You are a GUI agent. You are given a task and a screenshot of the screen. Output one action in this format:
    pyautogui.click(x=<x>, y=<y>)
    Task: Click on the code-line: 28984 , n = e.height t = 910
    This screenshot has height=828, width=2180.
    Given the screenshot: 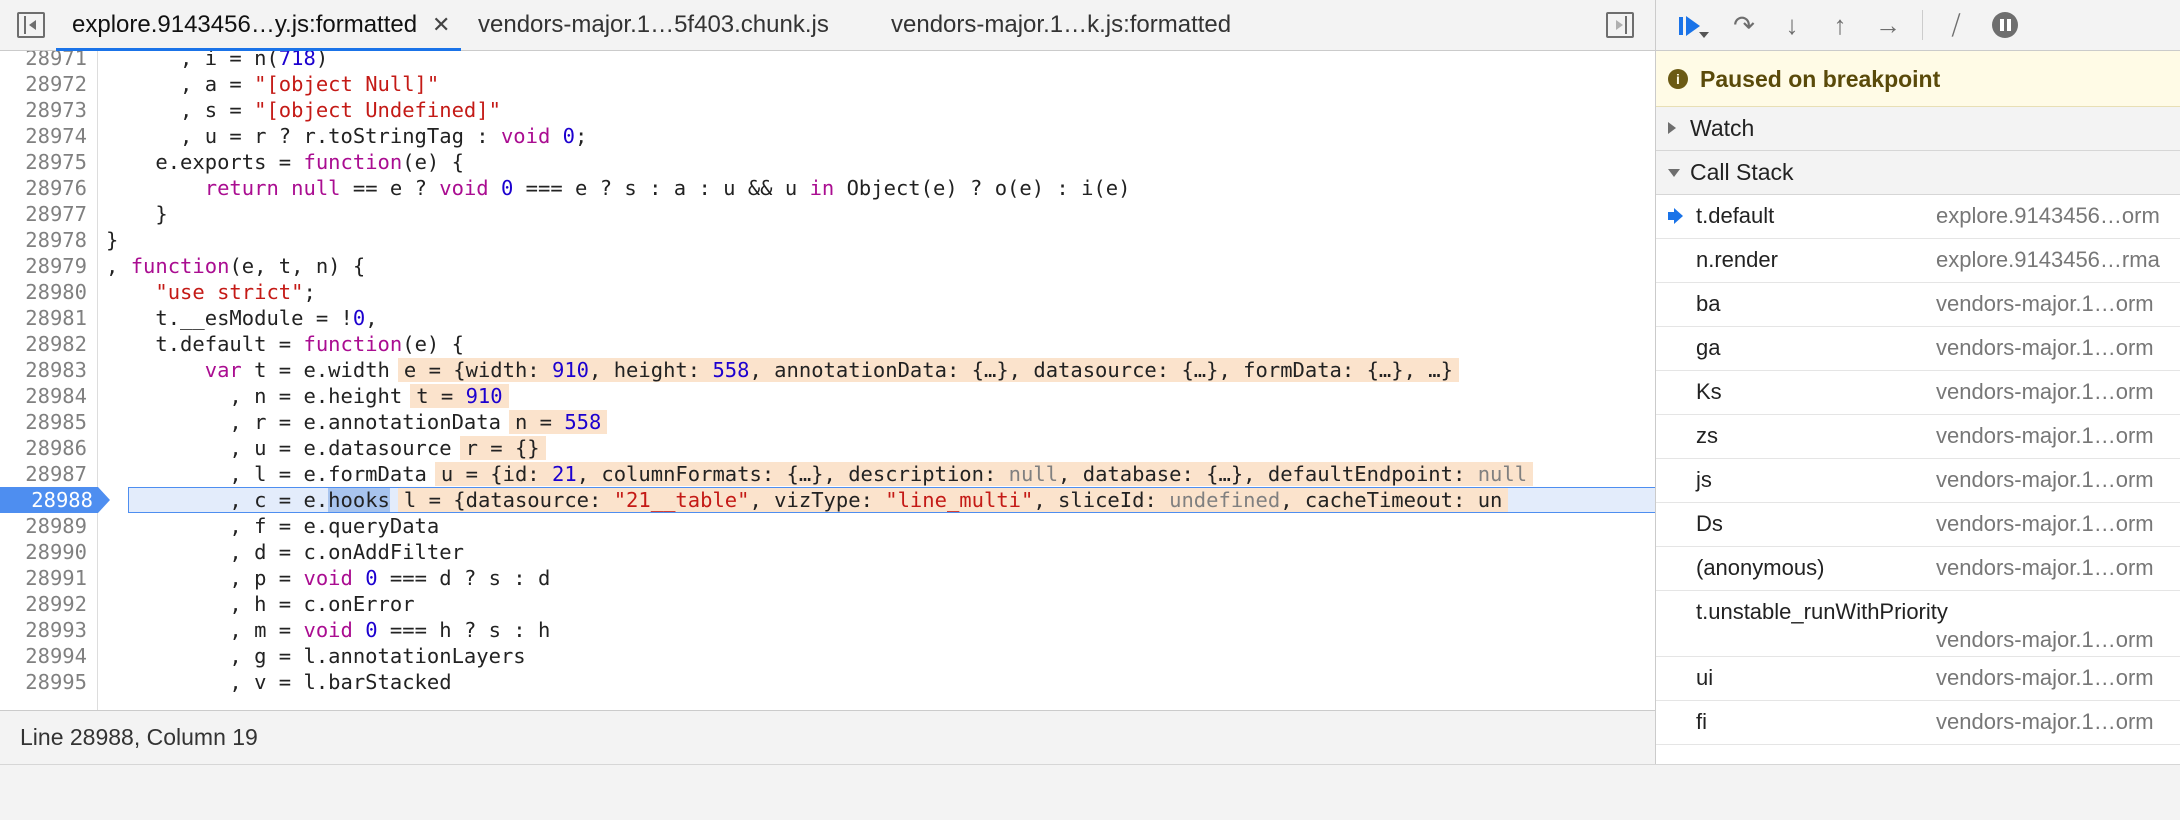 What is the action you would take?
    pyautogui.click(x=827, y=396)
    